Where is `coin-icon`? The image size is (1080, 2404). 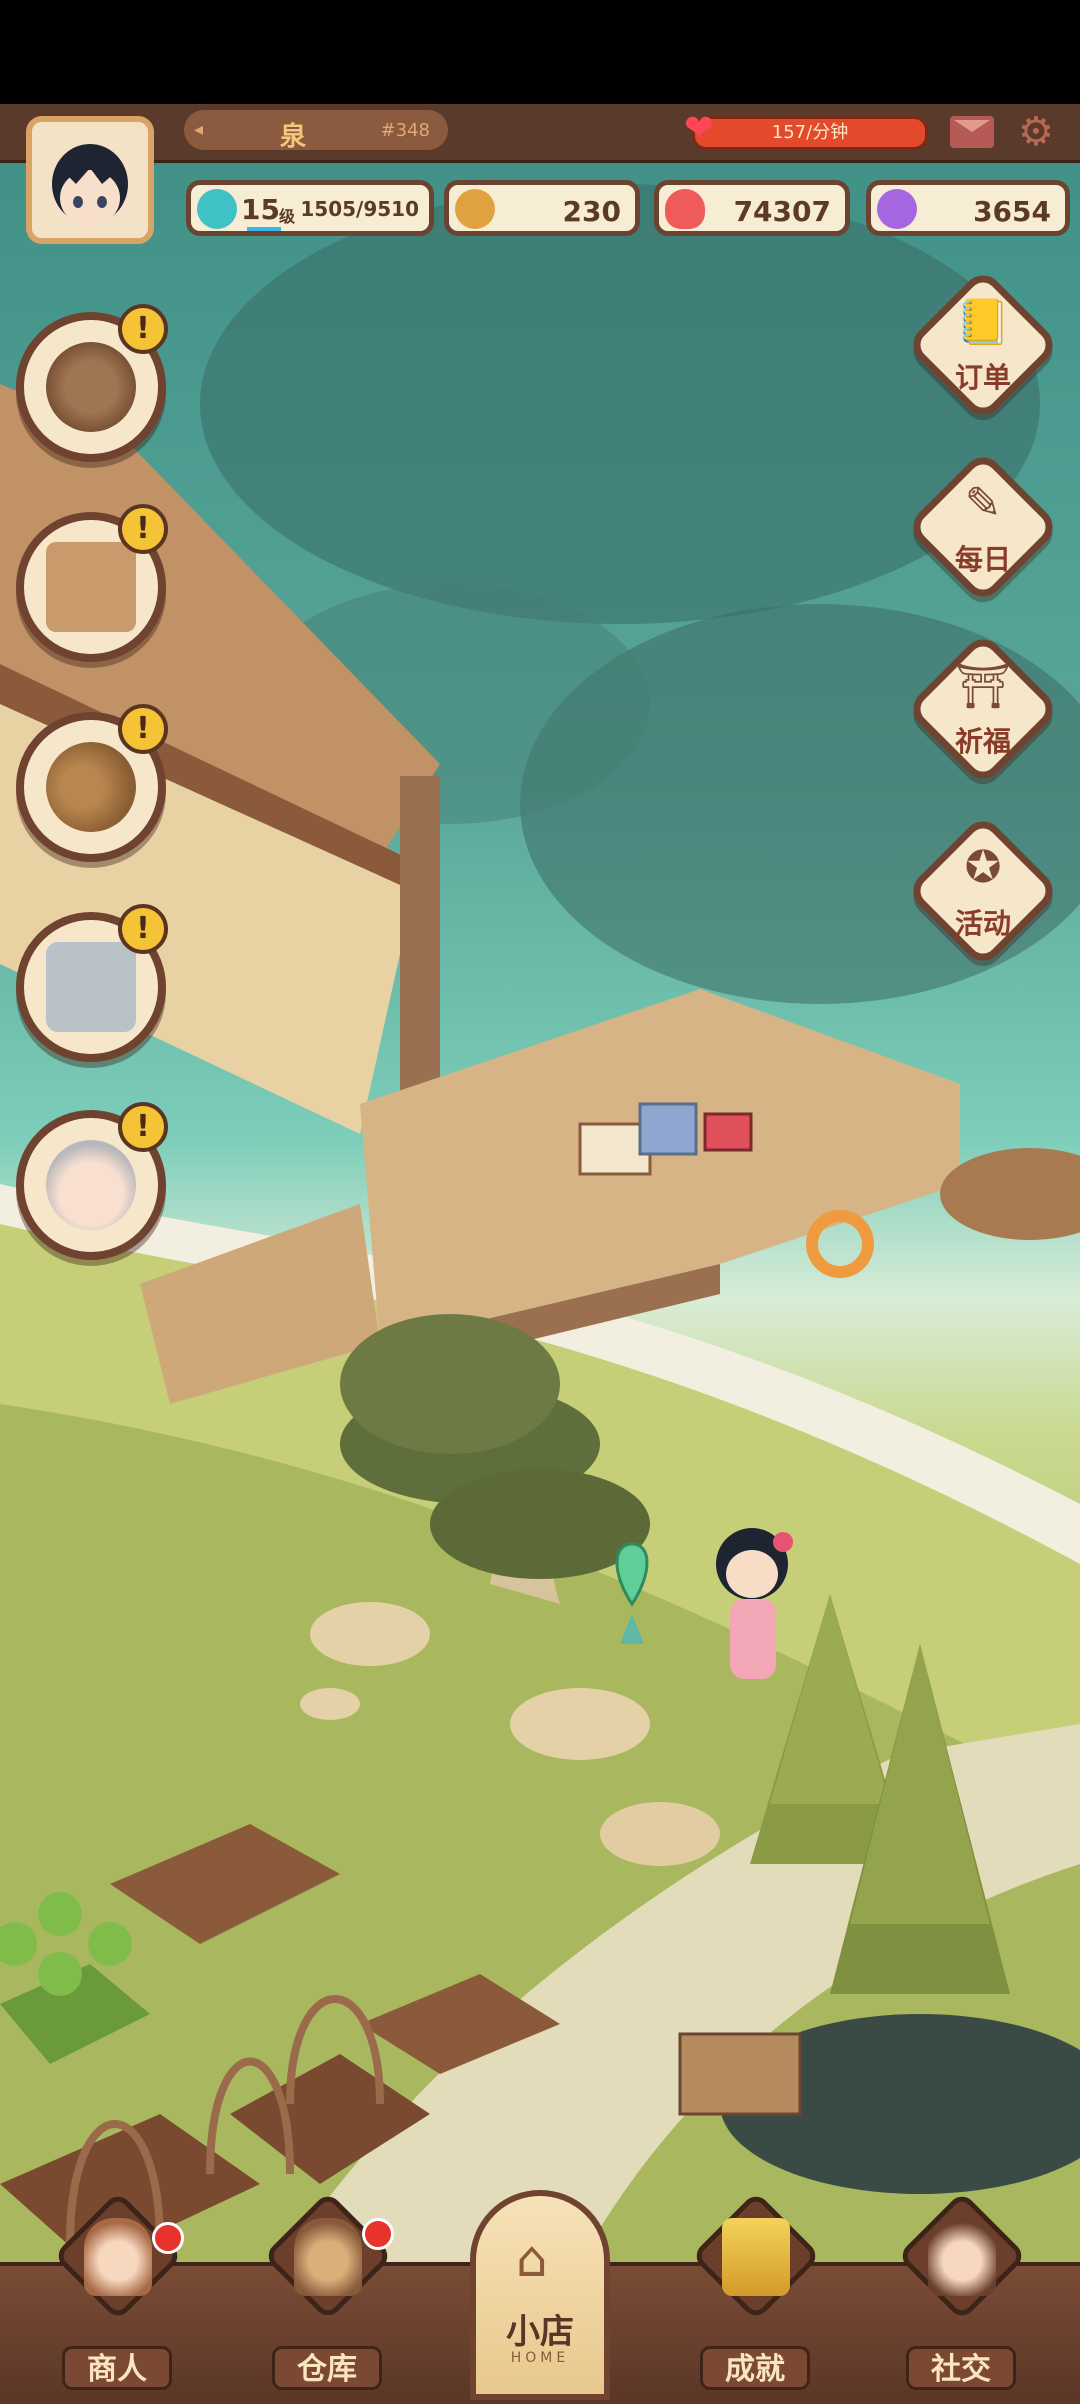
coin-icon is located at coordinates (475, 209).